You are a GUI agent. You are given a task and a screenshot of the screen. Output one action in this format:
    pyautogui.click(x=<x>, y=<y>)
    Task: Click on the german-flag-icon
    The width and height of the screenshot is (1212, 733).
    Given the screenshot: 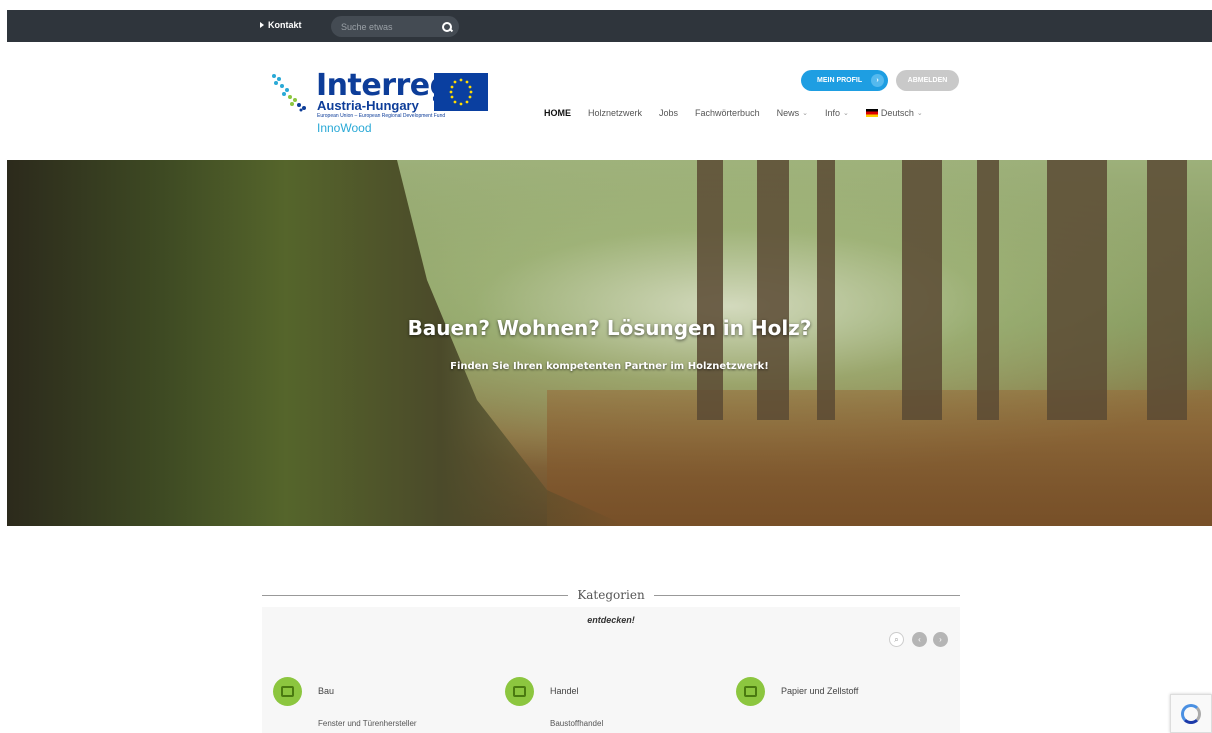 What is the action you would take?
    pyautogui.click(x=871, y=113)
    